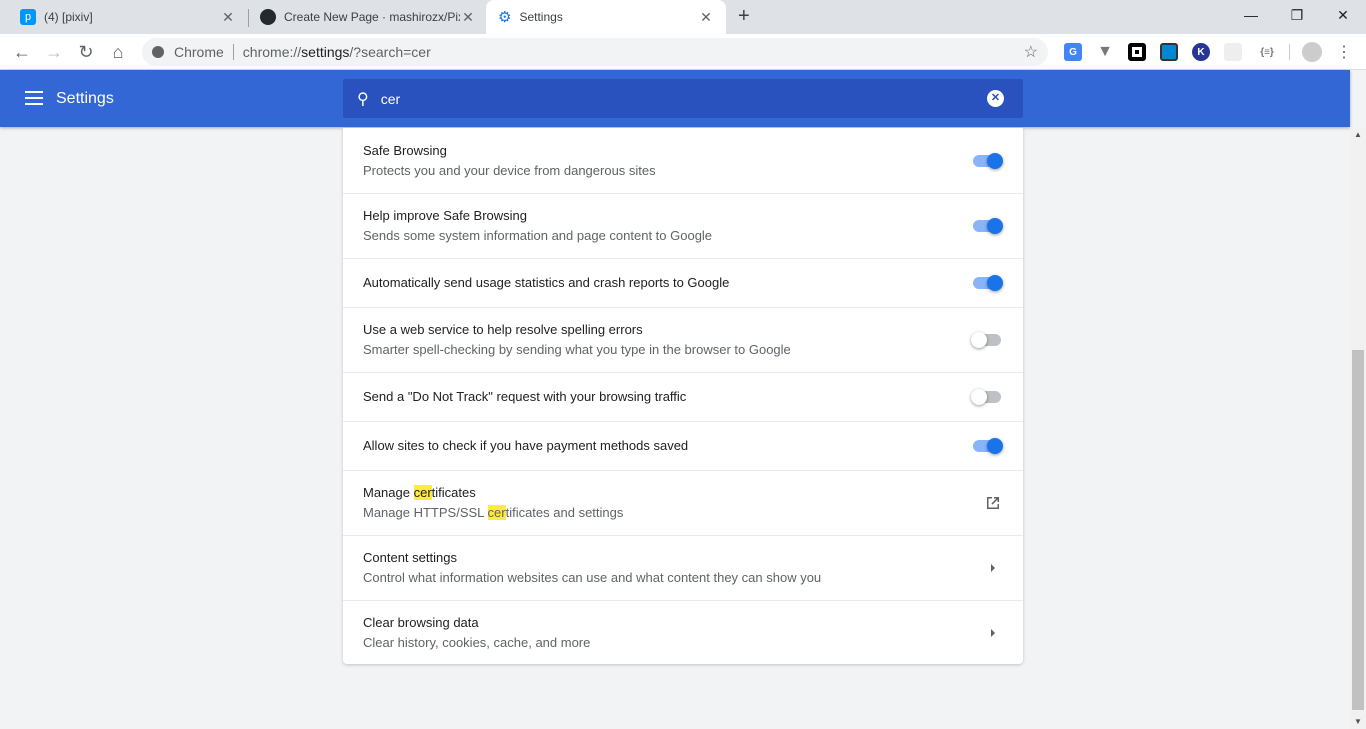 This screenshot has height=729, width=1366. What do you see at coordinates (1267, 52) in the screenshot?
I see `json-viewer-icon: {≡}` at bounding box center [1267, 52].